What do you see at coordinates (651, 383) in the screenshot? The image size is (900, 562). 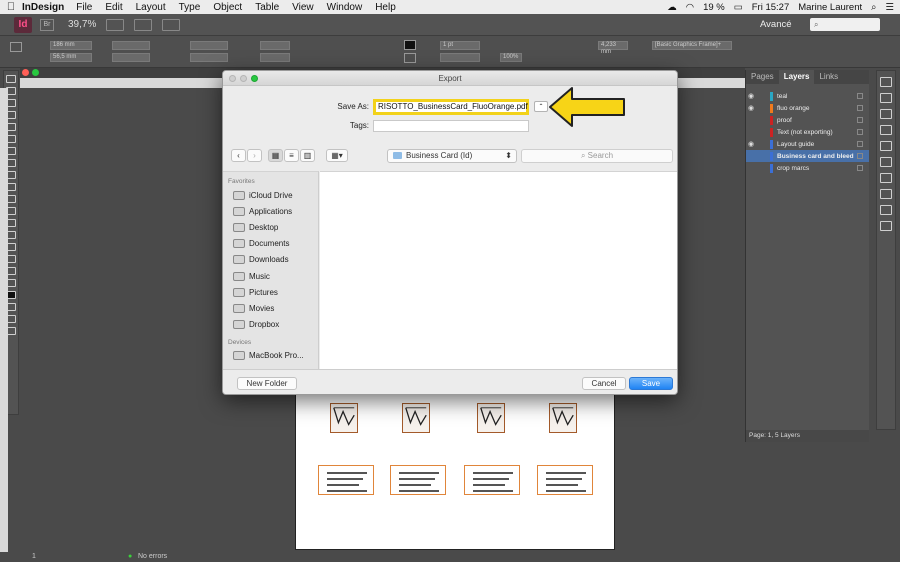 I see `save-button: Save` at bounding box center [651, 383].